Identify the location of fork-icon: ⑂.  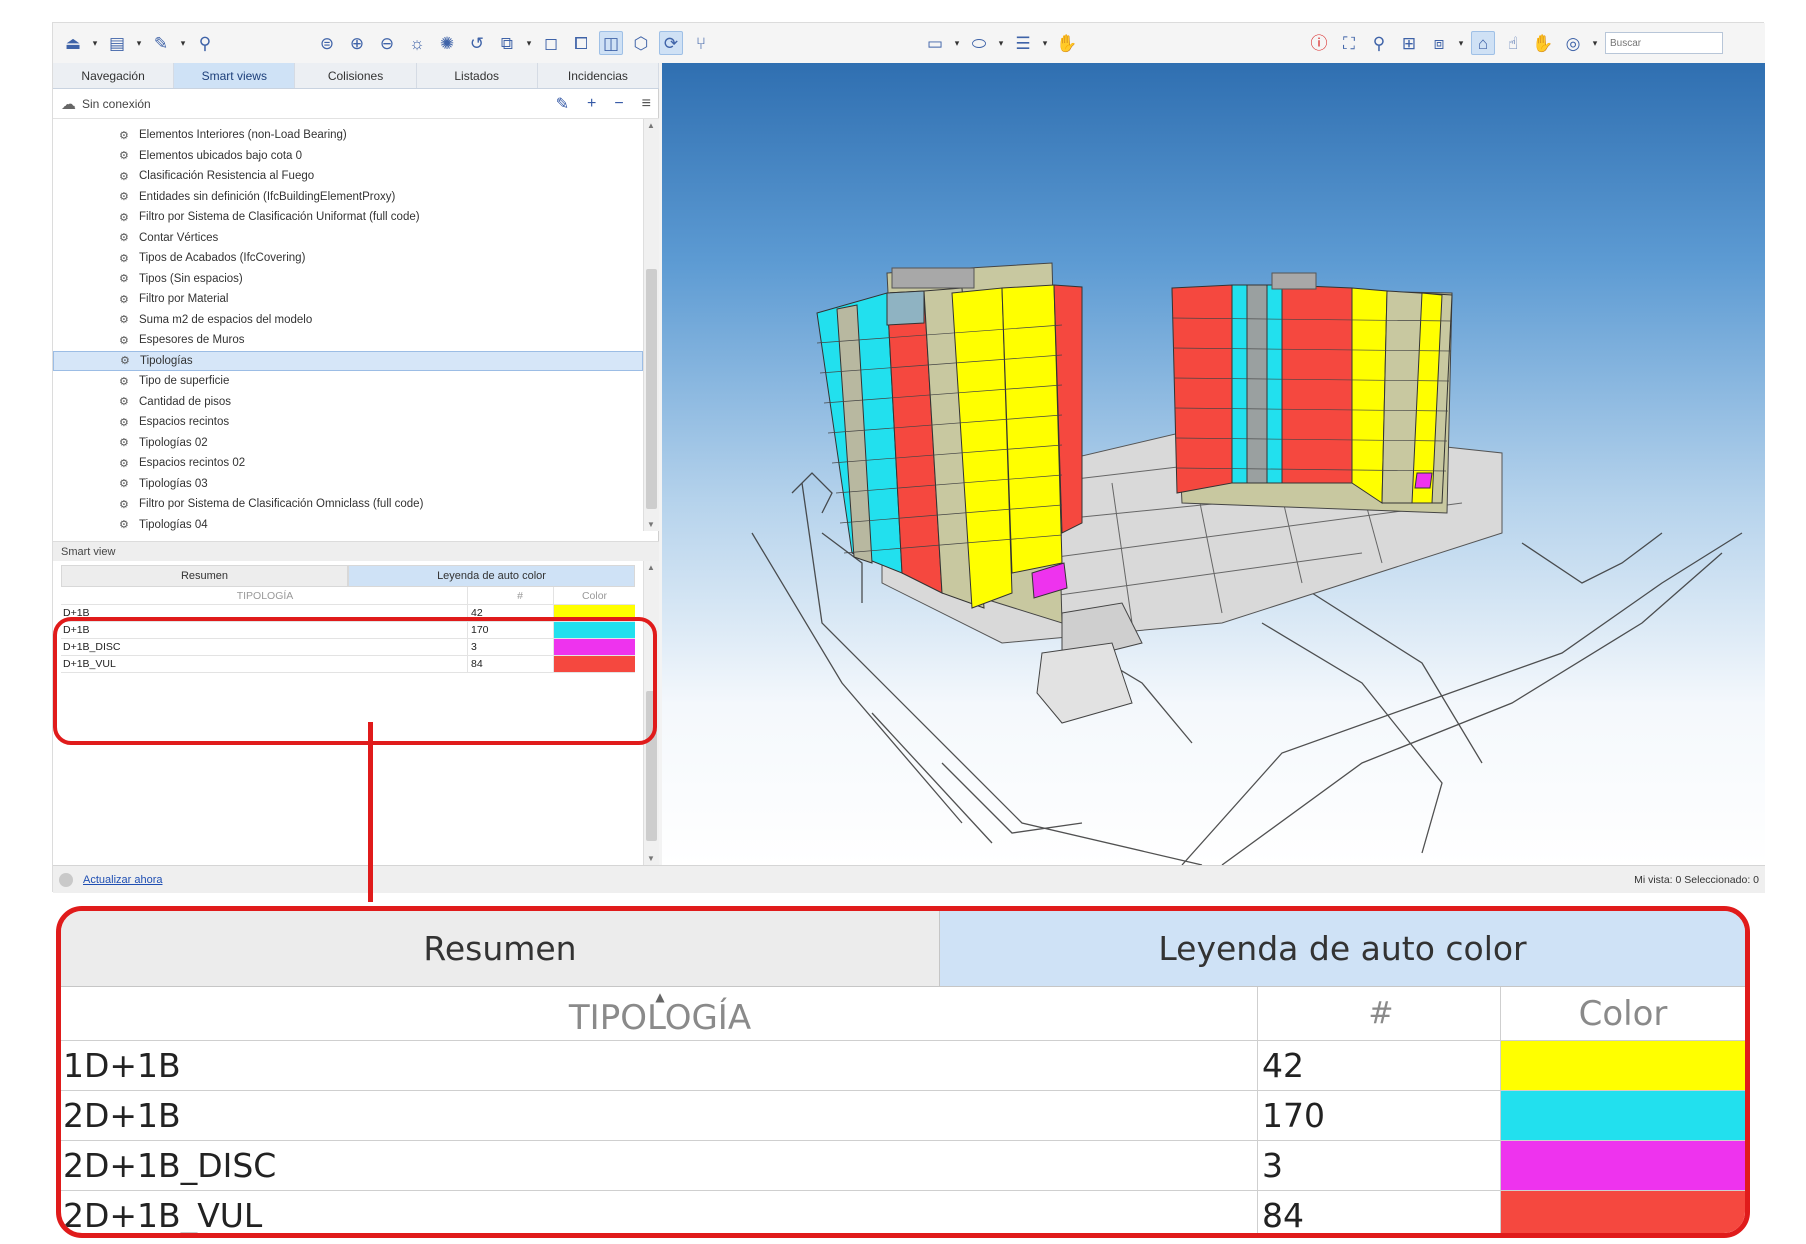
(701, 43).